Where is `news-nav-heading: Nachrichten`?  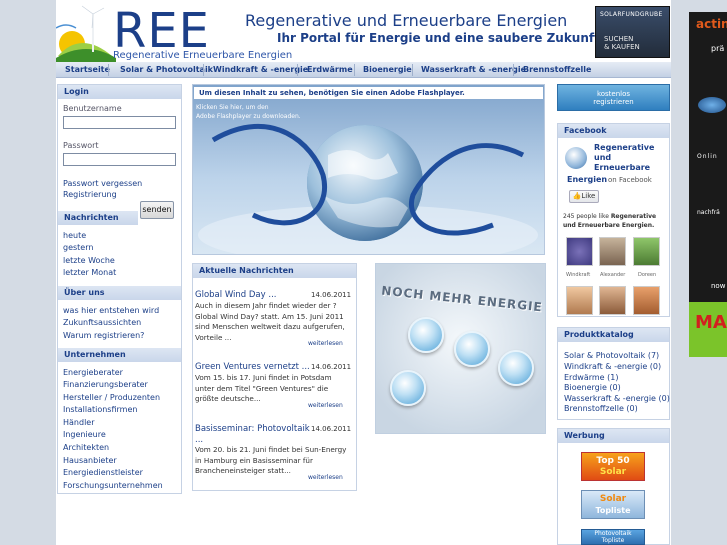
news-nav-heading: Nachrichten is located at coordinates (98, 218).